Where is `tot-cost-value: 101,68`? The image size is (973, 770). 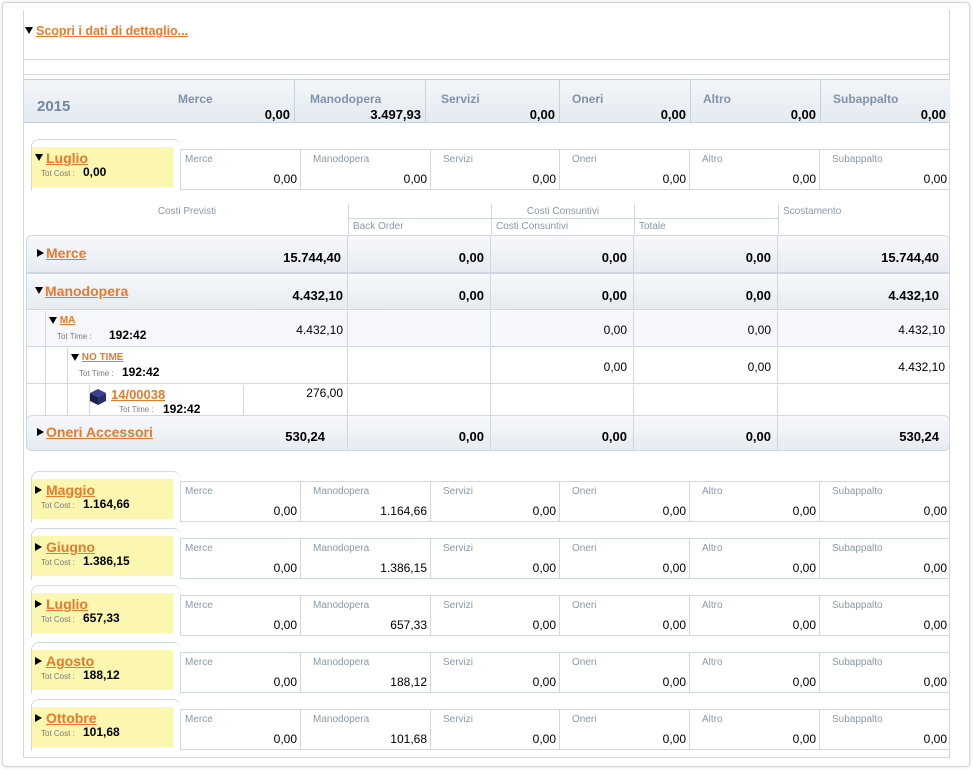
tot-cost-value: 101,68 is located at coordinates (101, 732).